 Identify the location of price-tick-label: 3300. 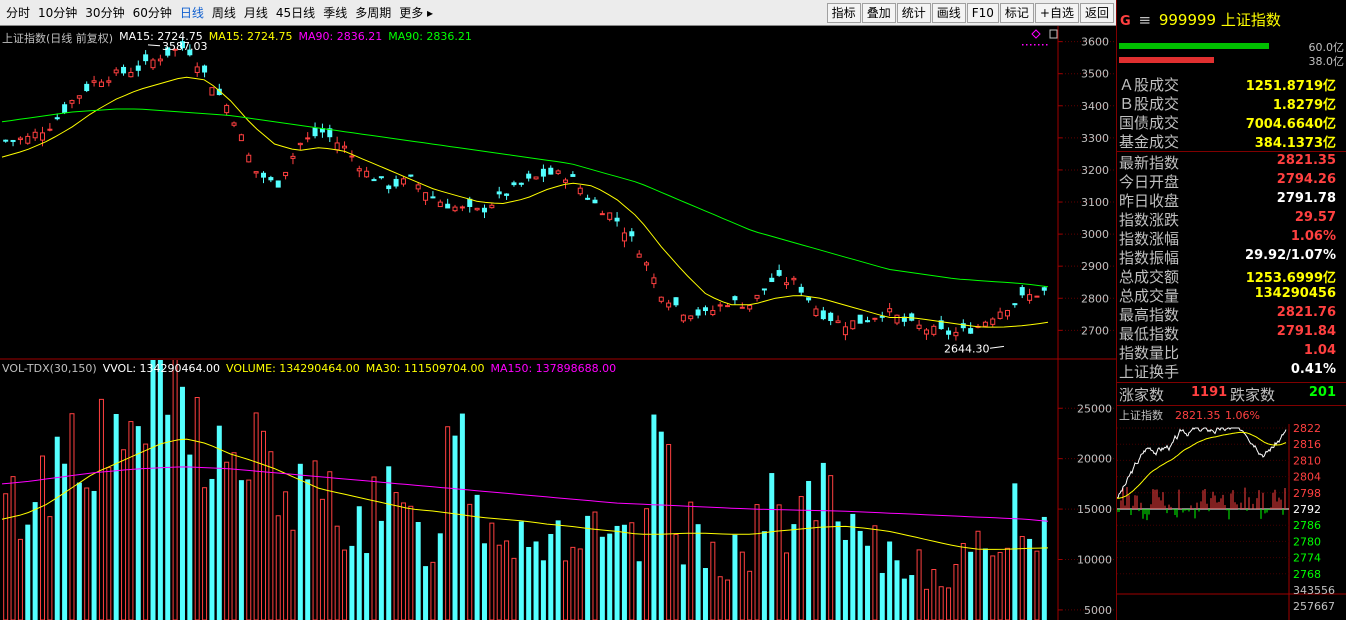
(1095, 138).